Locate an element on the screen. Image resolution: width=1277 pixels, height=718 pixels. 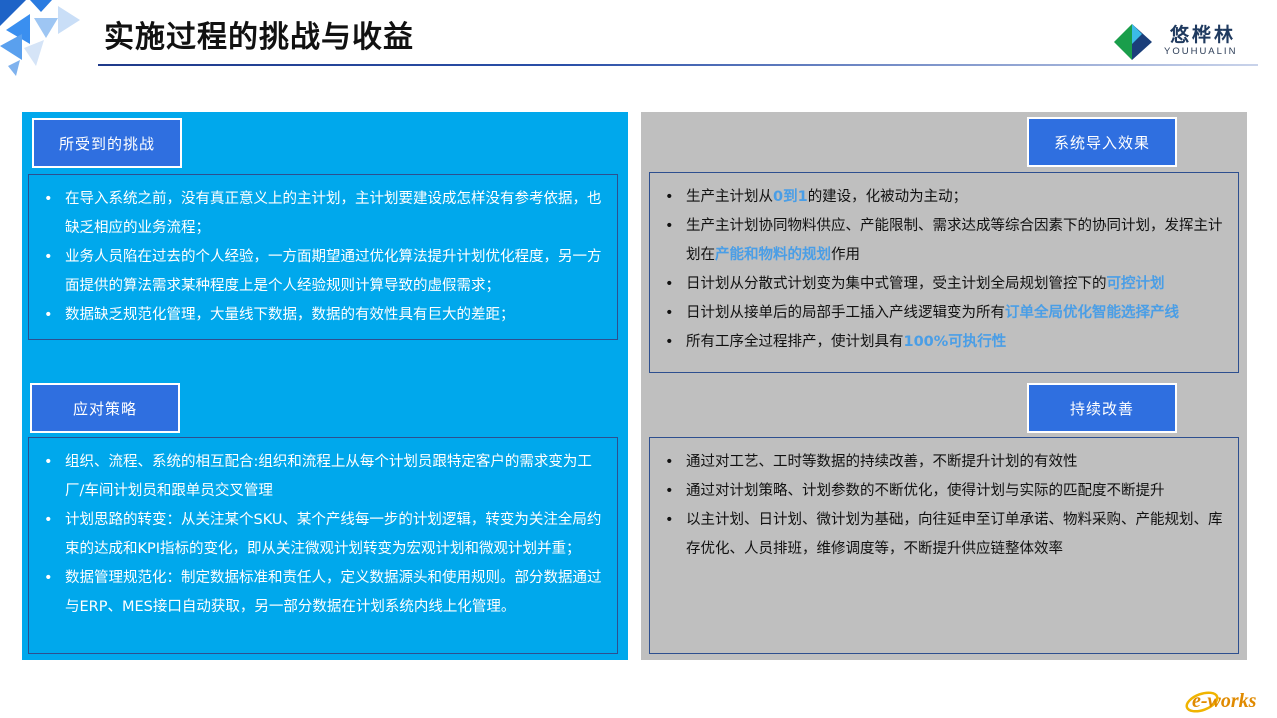
highlight-text: 订单全局优化智能选择产线 is located at coordinates (1092, 313).